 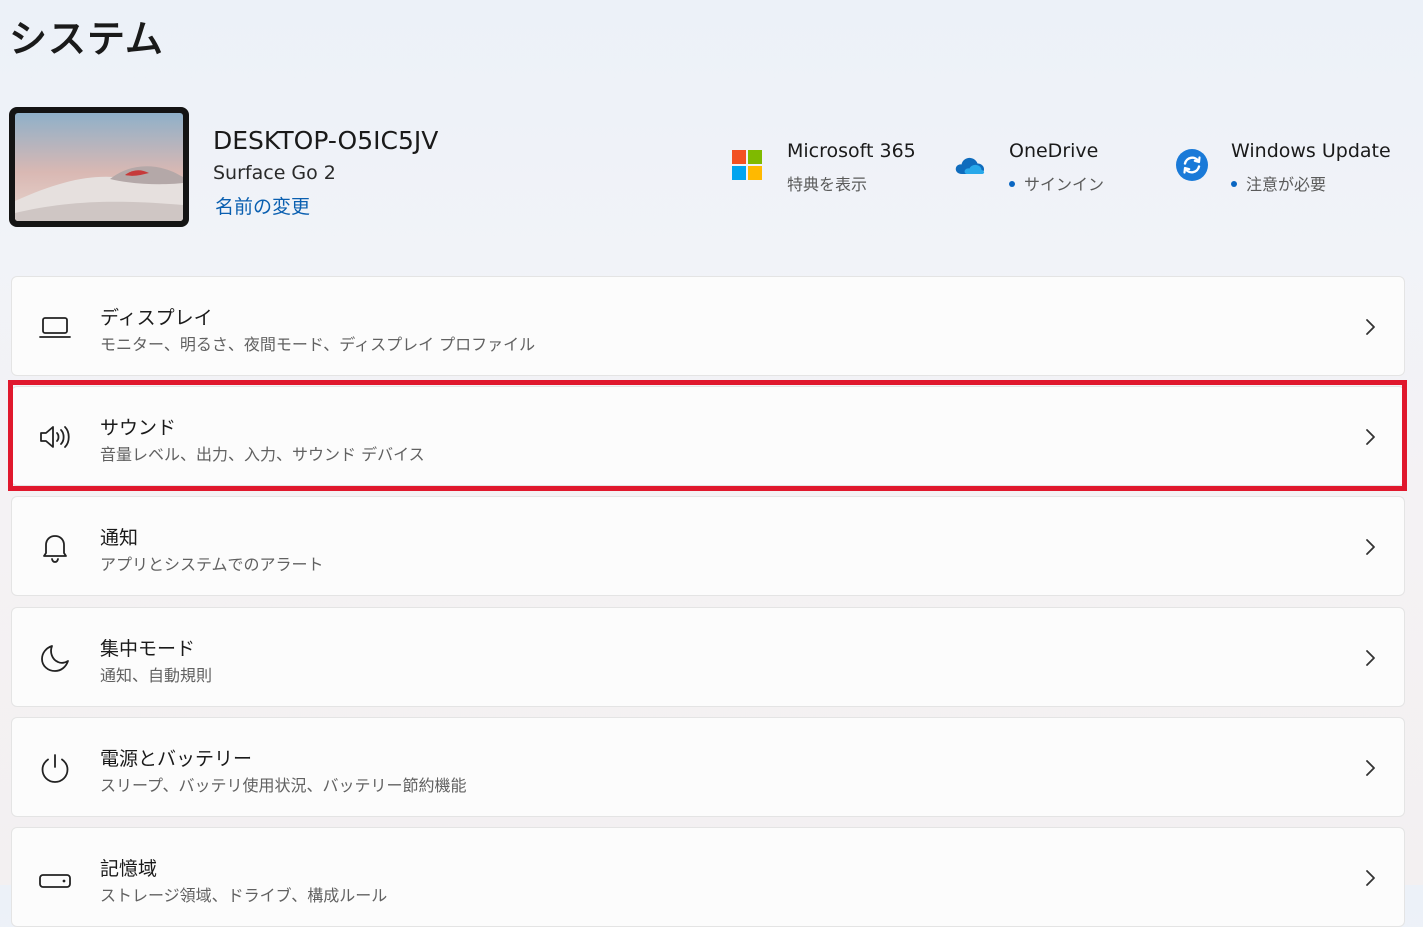 I want to click on settings-item-title: サウンド, so click(x=138, y=428).